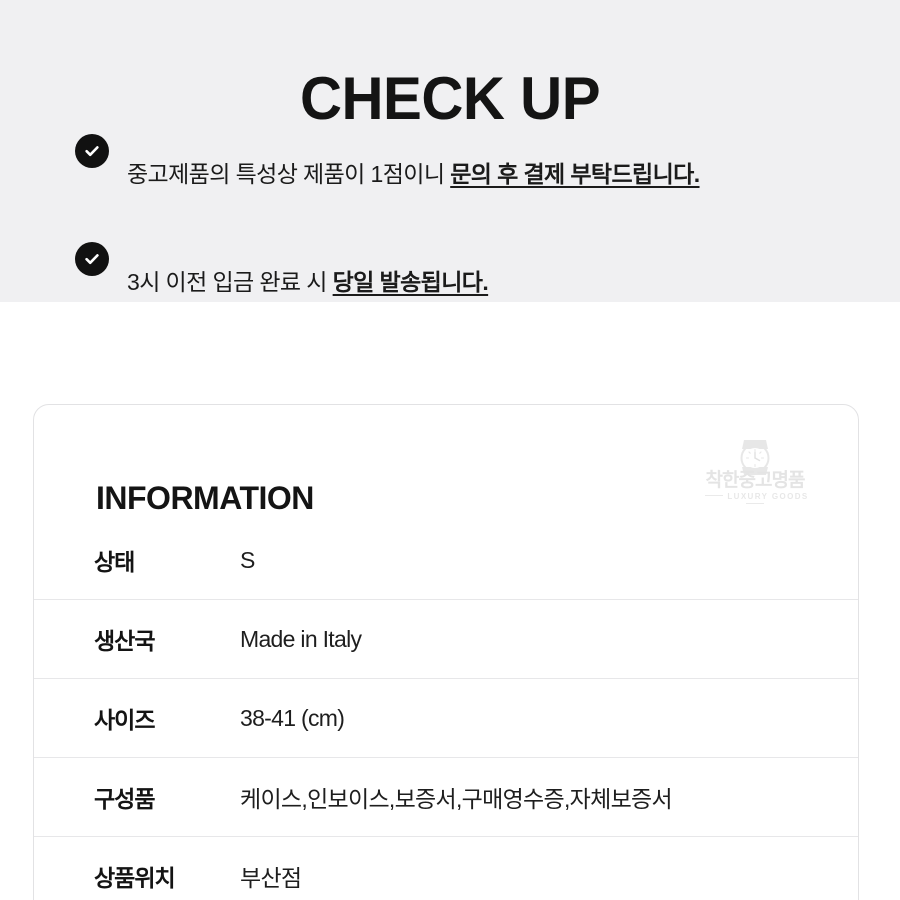  Describe the element at coordinates (167, 639) in the screenshot. I see `spec-label: 생산국` at that location.